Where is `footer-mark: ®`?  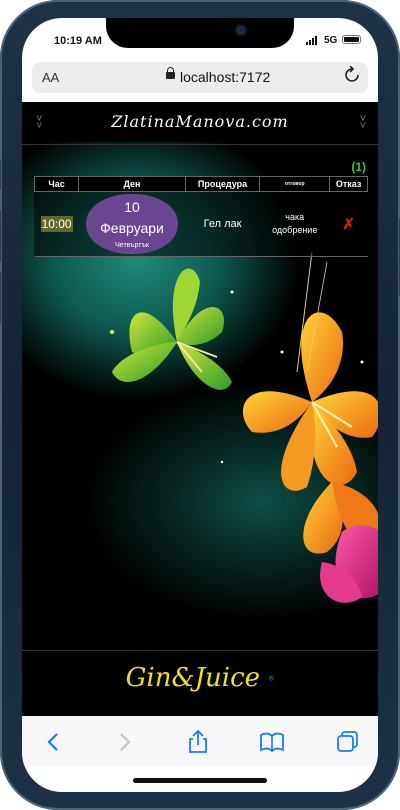 footer-mark: ® is located at coordinates (271, 679).